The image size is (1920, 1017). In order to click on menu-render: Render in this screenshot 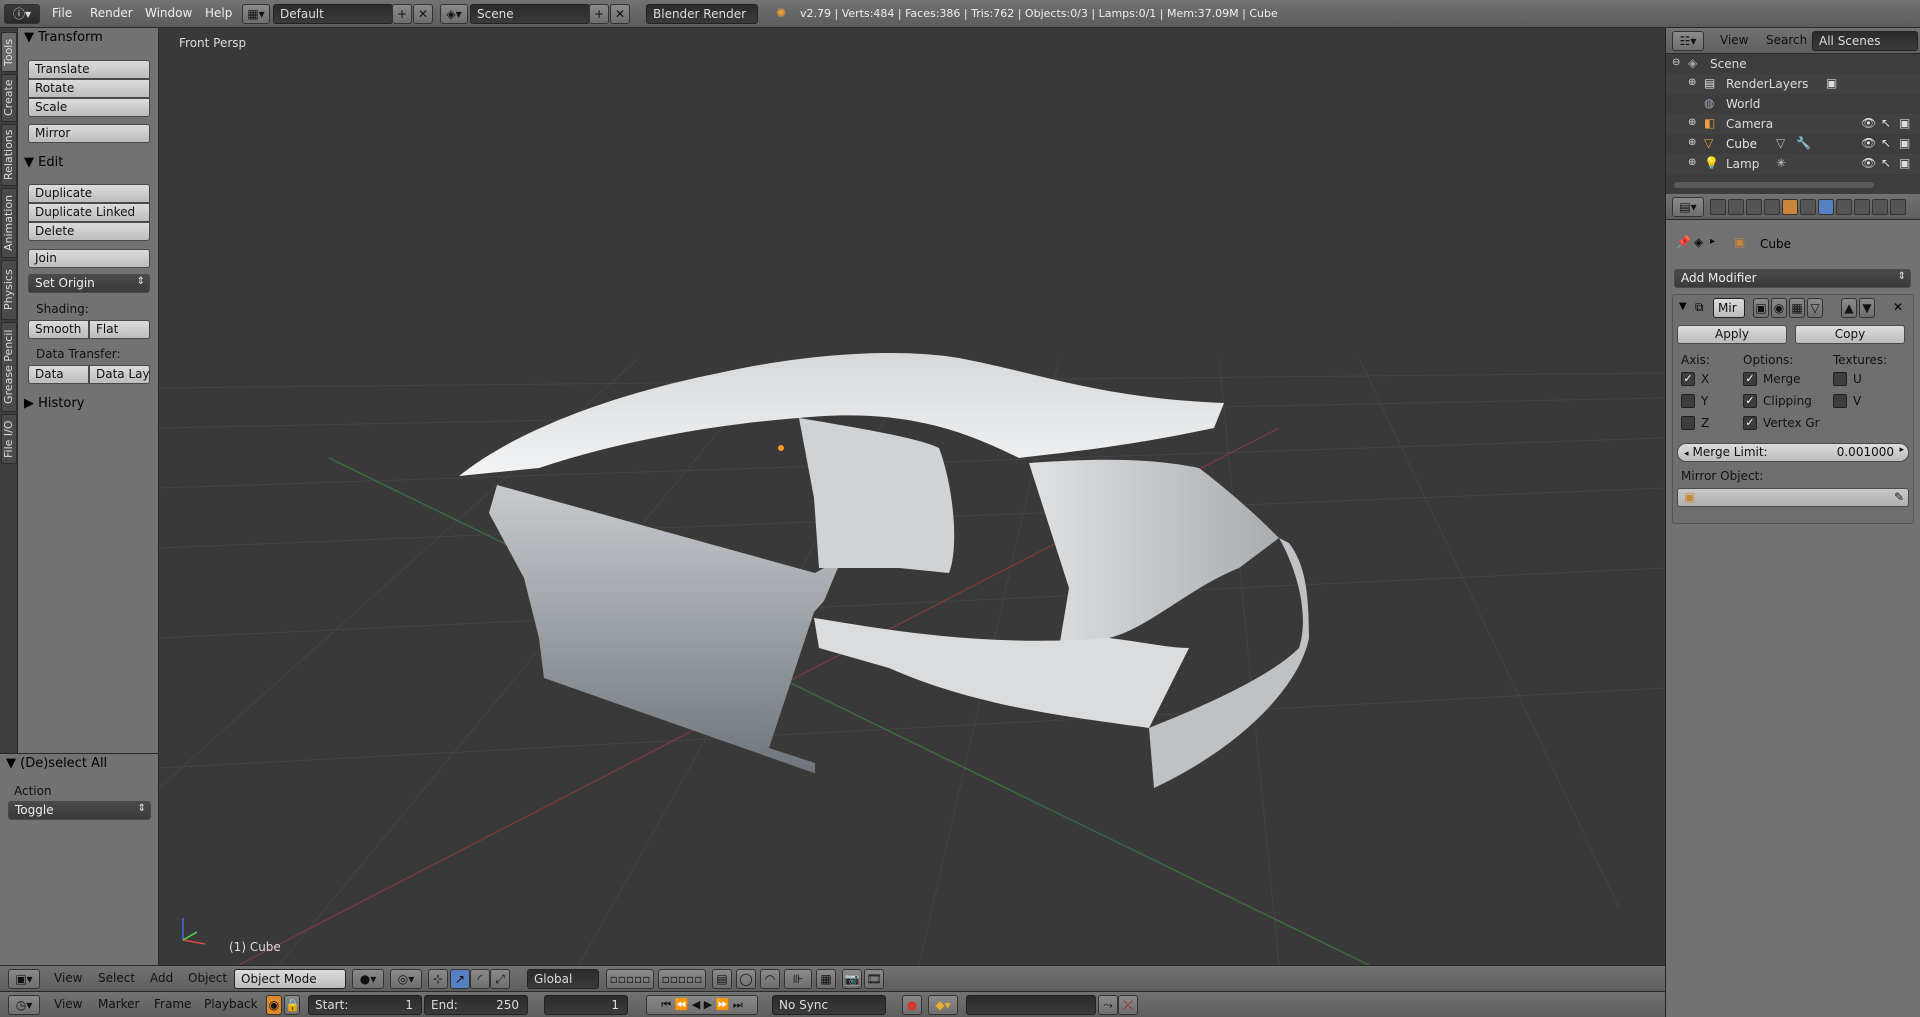, I will do `click(111, 13)`.